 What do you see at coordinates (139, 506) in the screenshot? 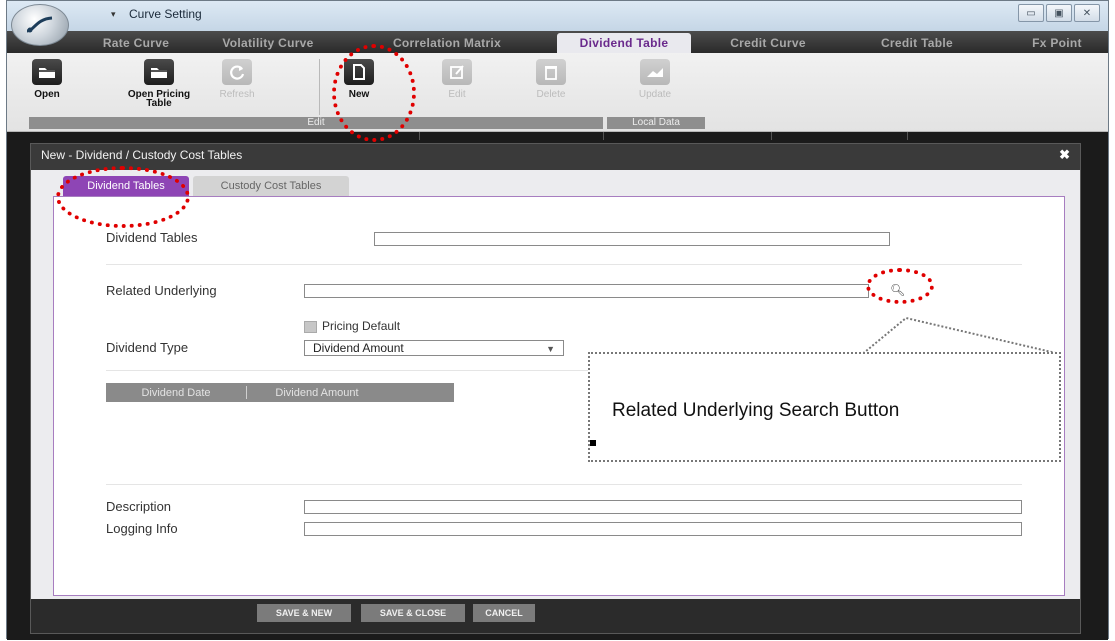
I see `description-label: Description` at bounding box center [139, 506].